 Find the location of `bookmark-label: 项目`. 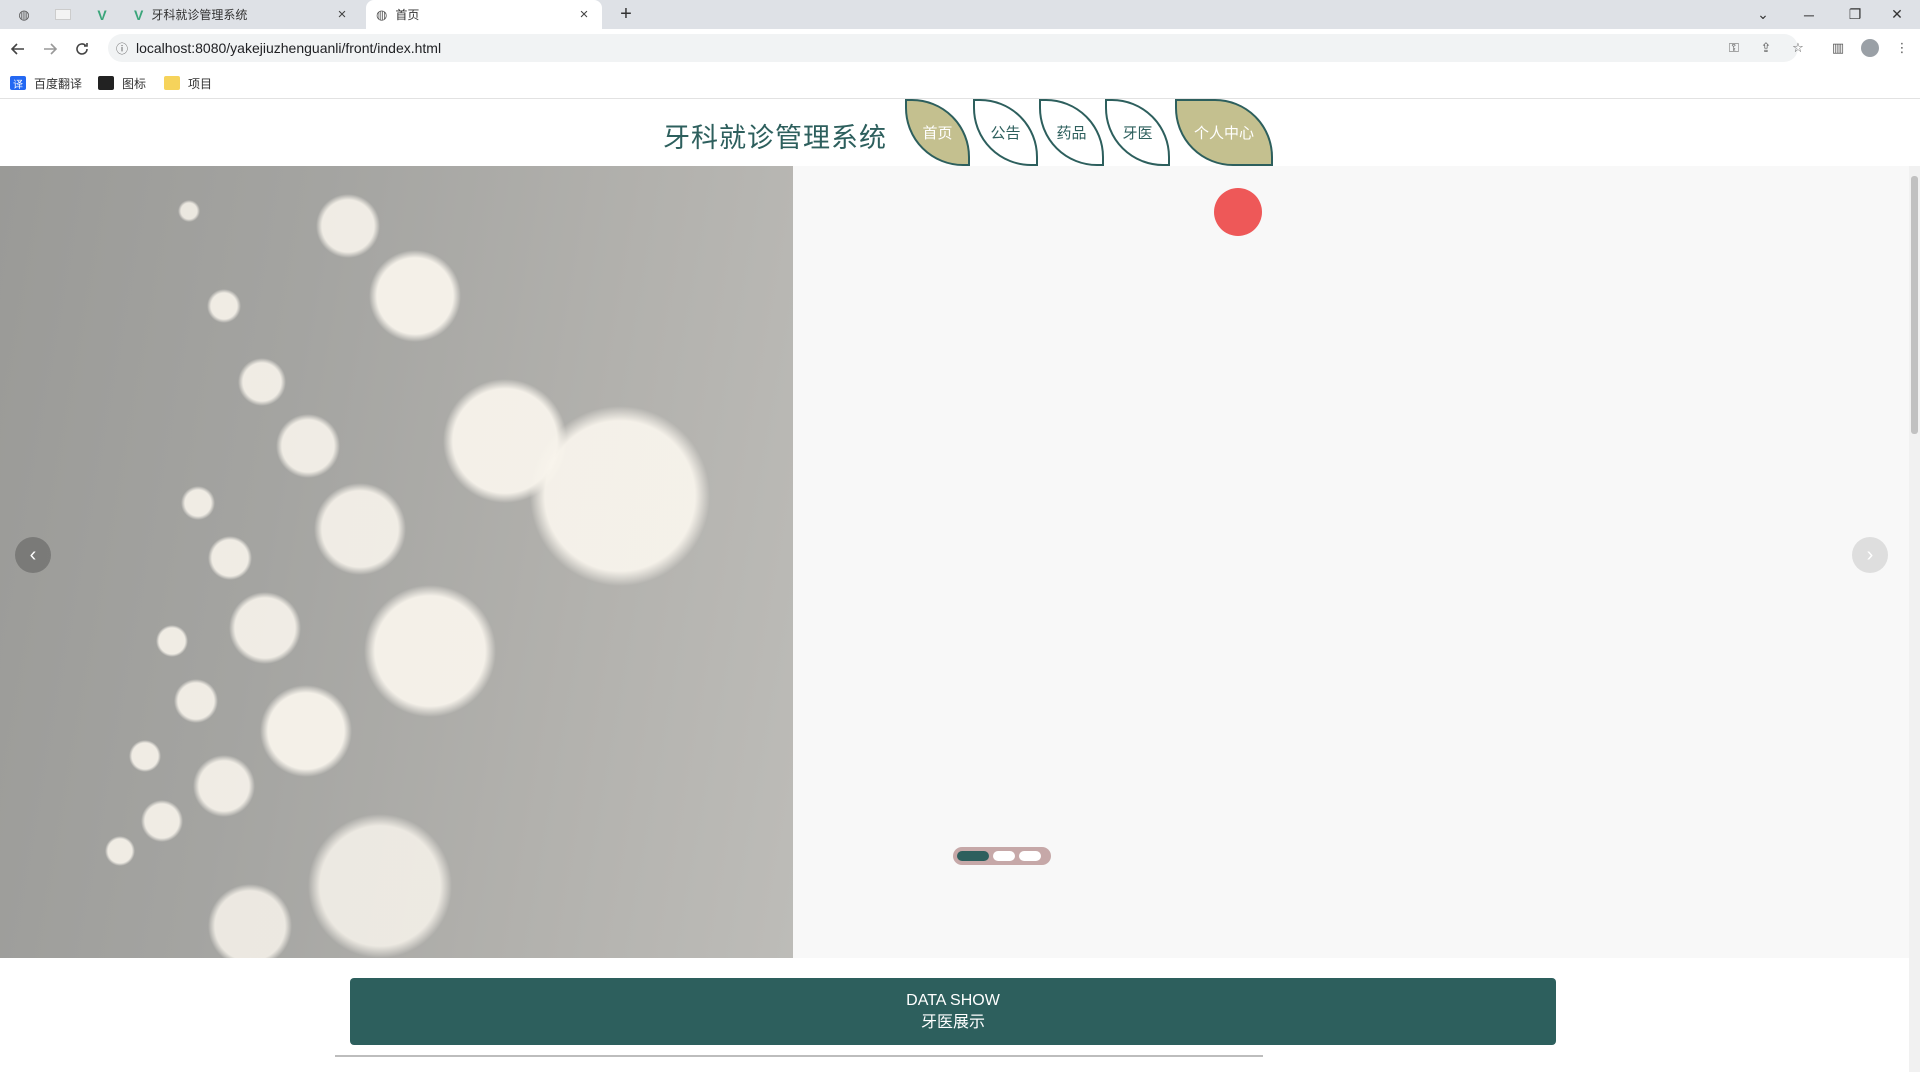

bookmark-label: 项目 is located at coordinates (200, 83).